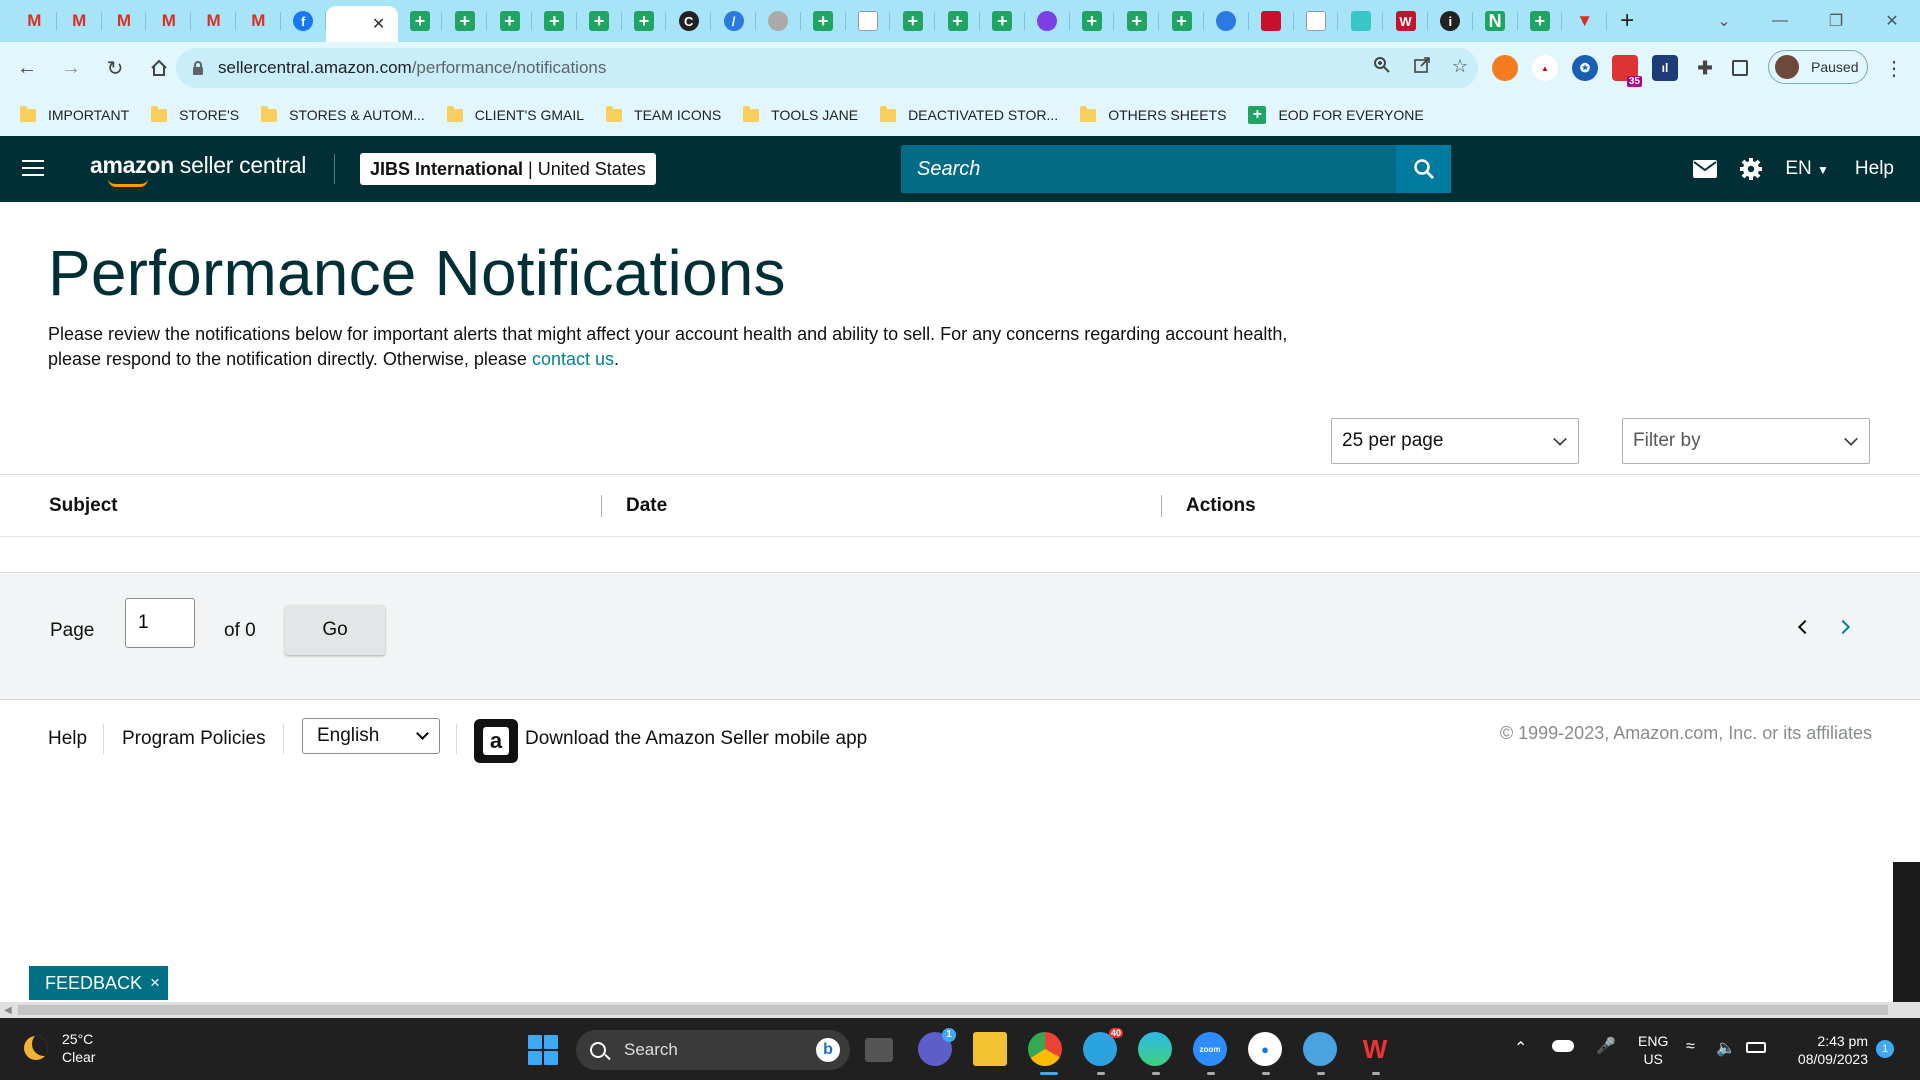 The height and width of the screenshot is (1080, 1920). Describe the element at coordinates (159, 68) in the screenshot. I see `home-button` at that location.